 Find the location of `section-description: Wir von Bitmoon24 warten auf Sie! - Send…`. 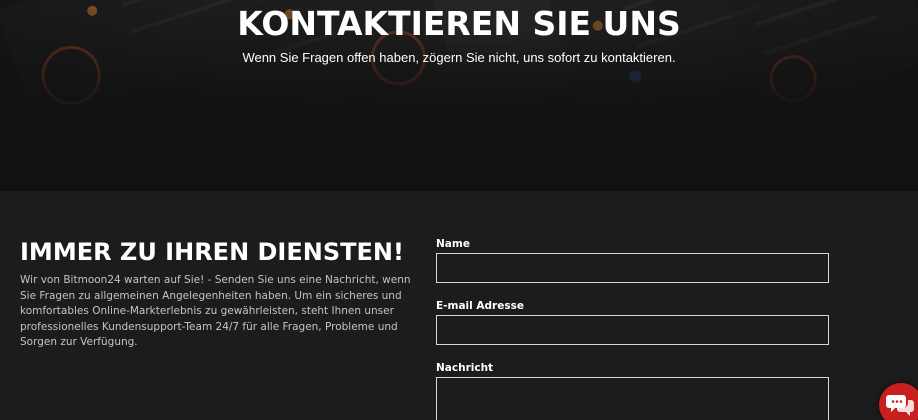

section-description: Wir von Bitmoon24 warten auf Sie! - Send… is located at coordinates (215, 311).